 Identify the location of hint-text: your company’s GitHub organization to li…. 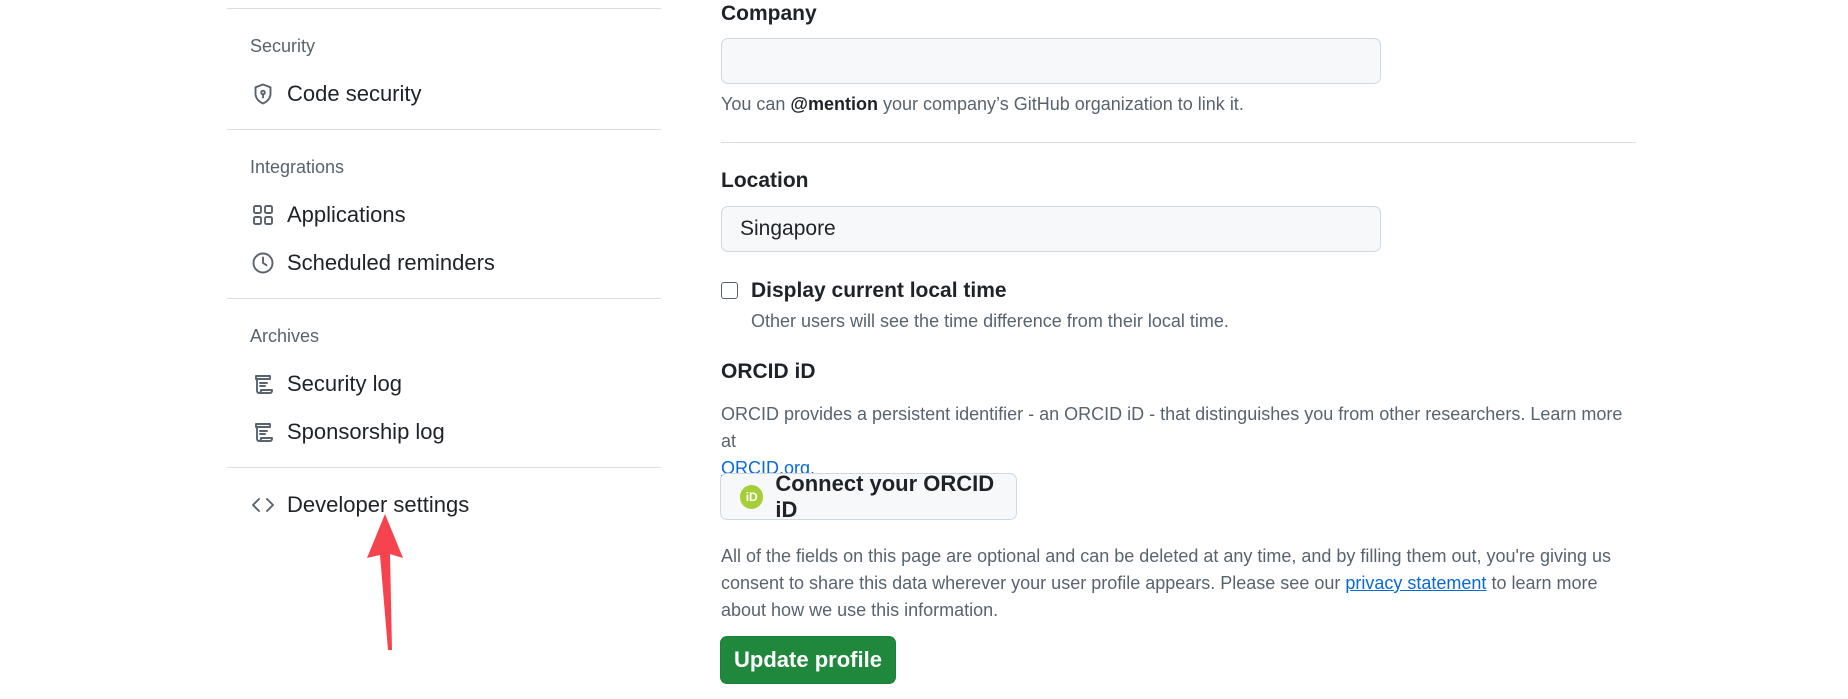
(1060, 104).